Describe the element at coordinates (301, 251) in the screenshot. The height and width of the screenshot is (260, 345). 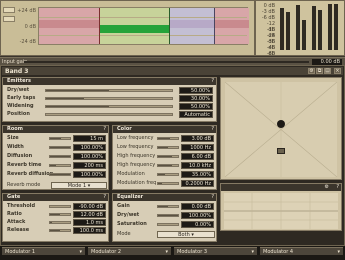
I see `tab-modulator-4: Modulator 4 ▾` at that location.